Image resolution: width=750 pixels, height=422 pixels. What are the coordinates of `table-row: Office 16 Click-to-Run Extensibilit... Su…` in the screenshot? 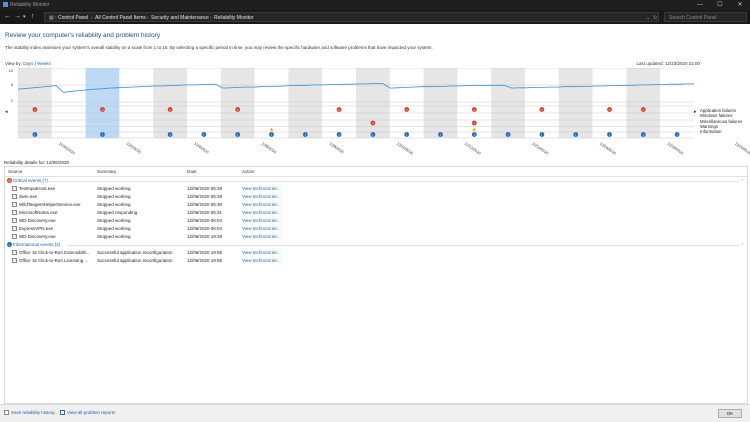 It's located at (376, 253).